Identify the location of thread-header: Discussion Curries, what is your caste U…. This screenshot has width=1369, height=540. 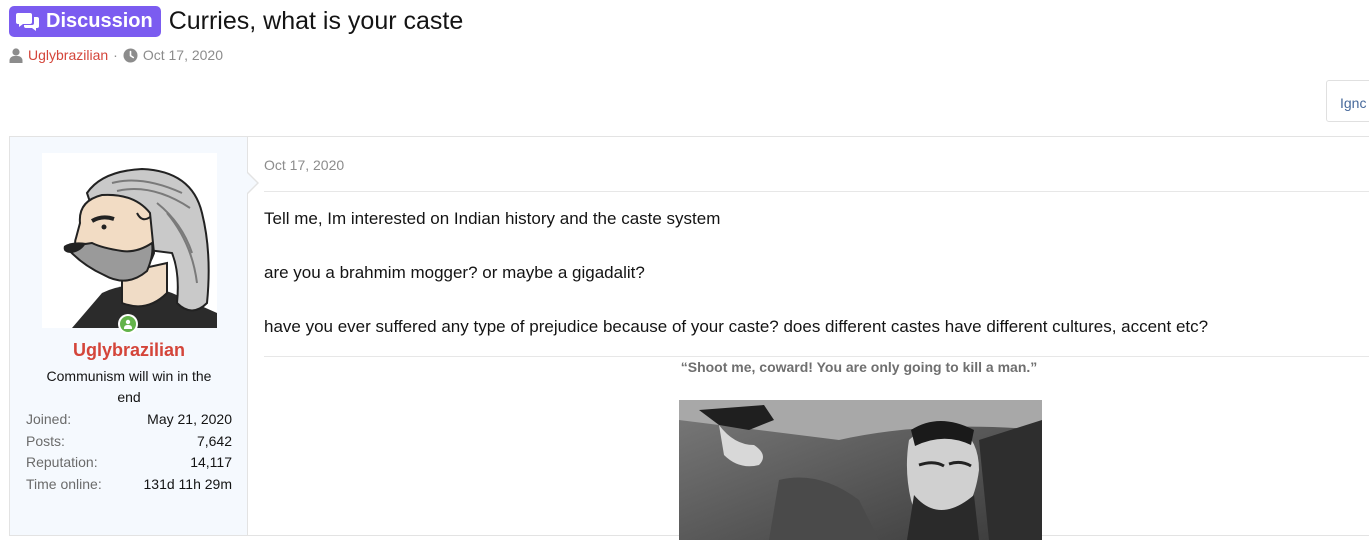
(689, 33).